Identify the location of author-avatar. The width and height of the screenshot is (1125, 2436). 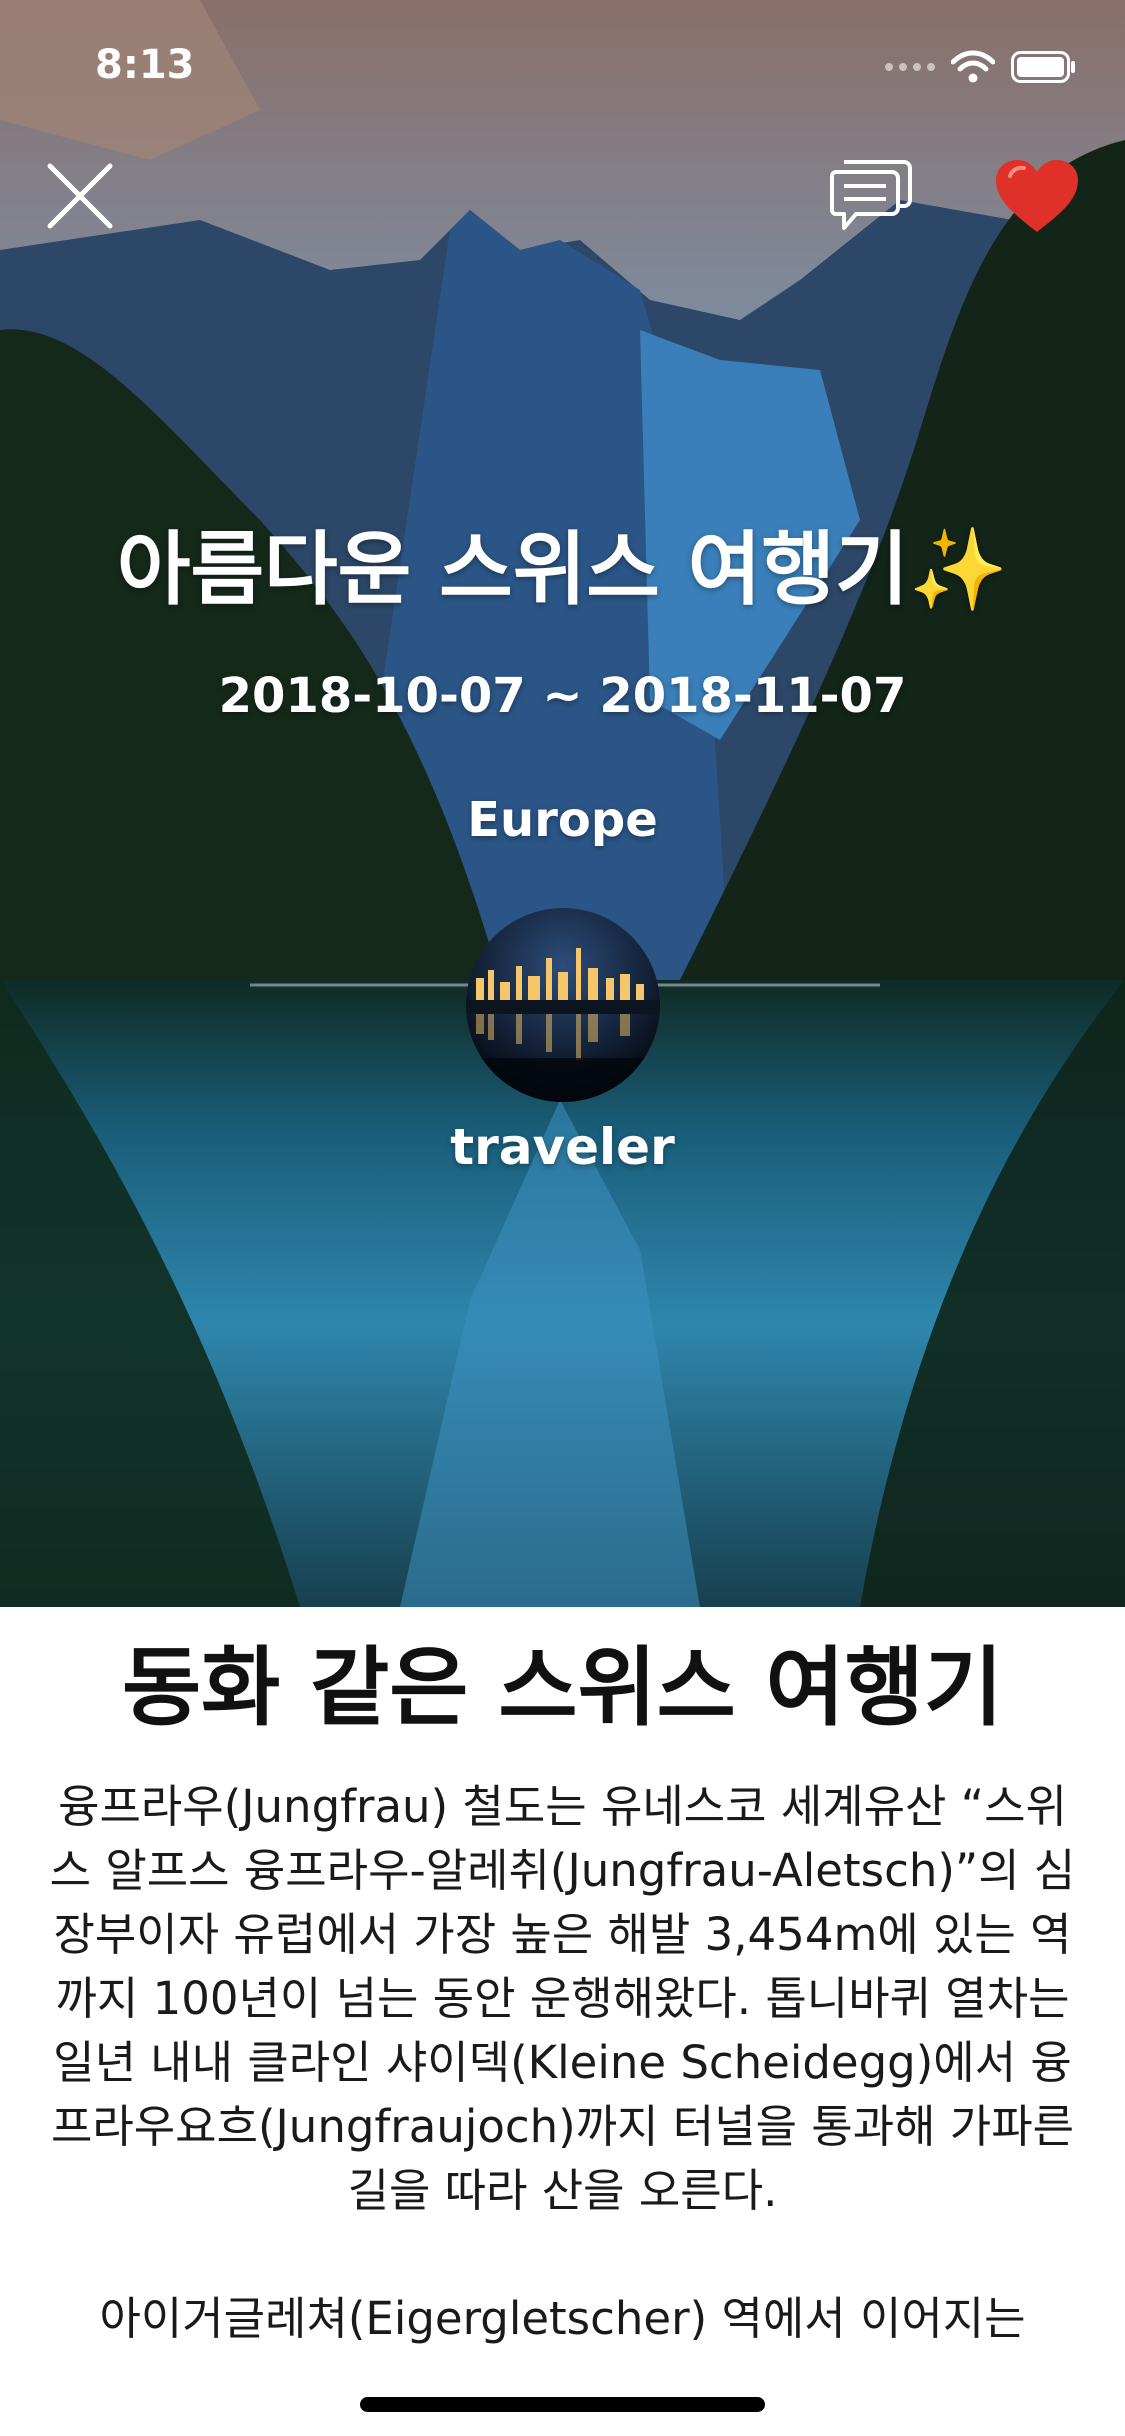
(563, 1005).